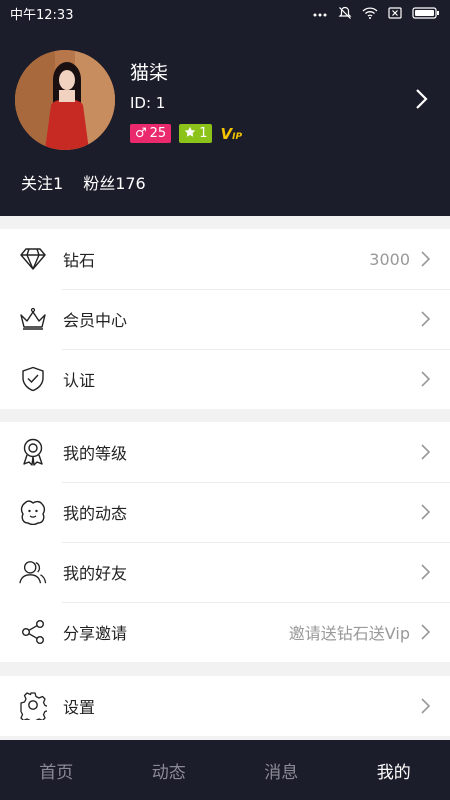  What do you see at coordinates (56, 770) in the screenshot?
I see `tab-home: 首页` at bounding box center [56, 770].